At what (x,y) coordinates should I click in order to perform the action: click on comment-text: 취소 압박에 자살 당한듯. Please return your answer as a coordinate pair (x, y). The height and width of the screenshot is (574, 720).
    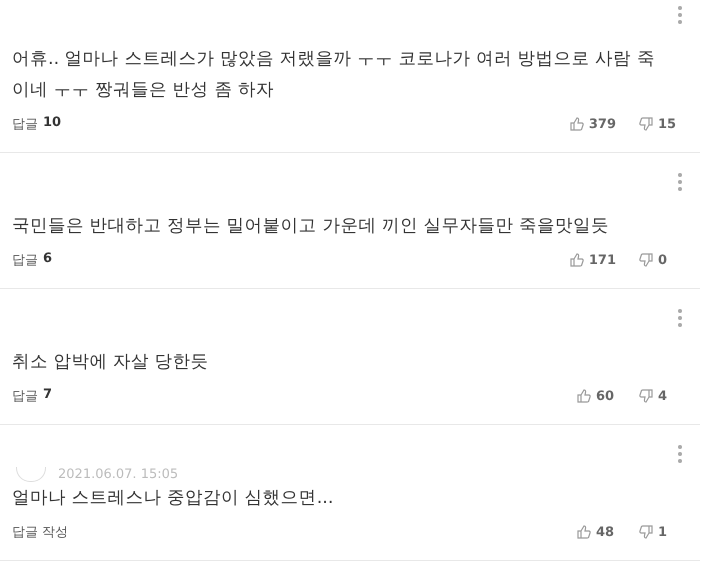
    Looking at the image, I should click on (111, 362).